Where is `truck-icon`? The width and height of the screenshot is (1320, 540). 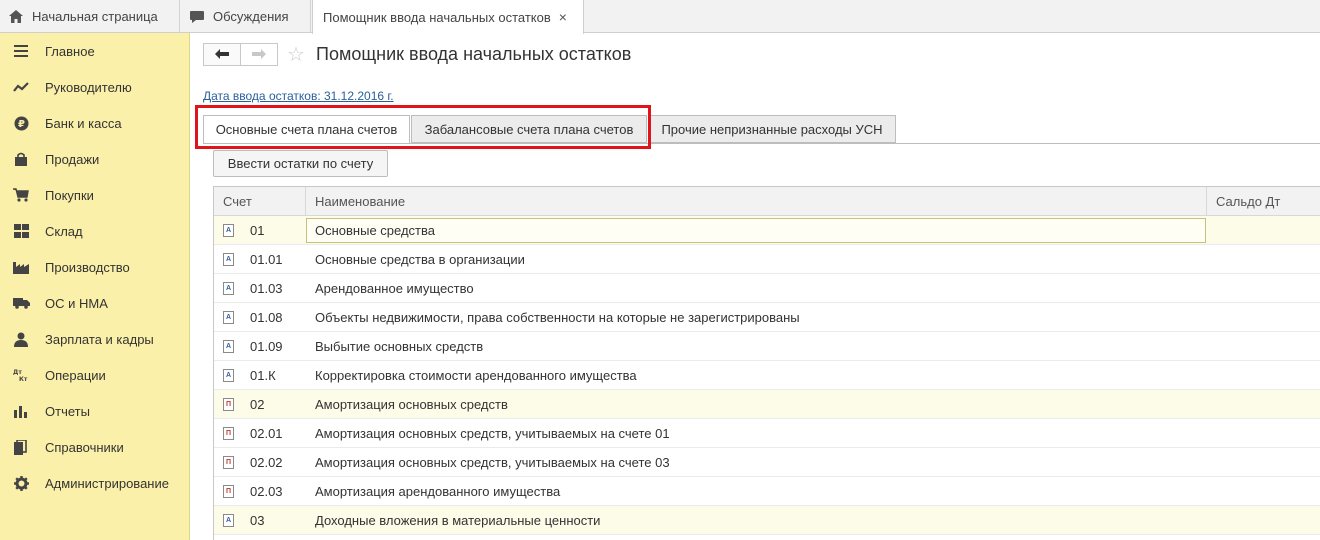 truck-icon is located at coordinates (21, 303).